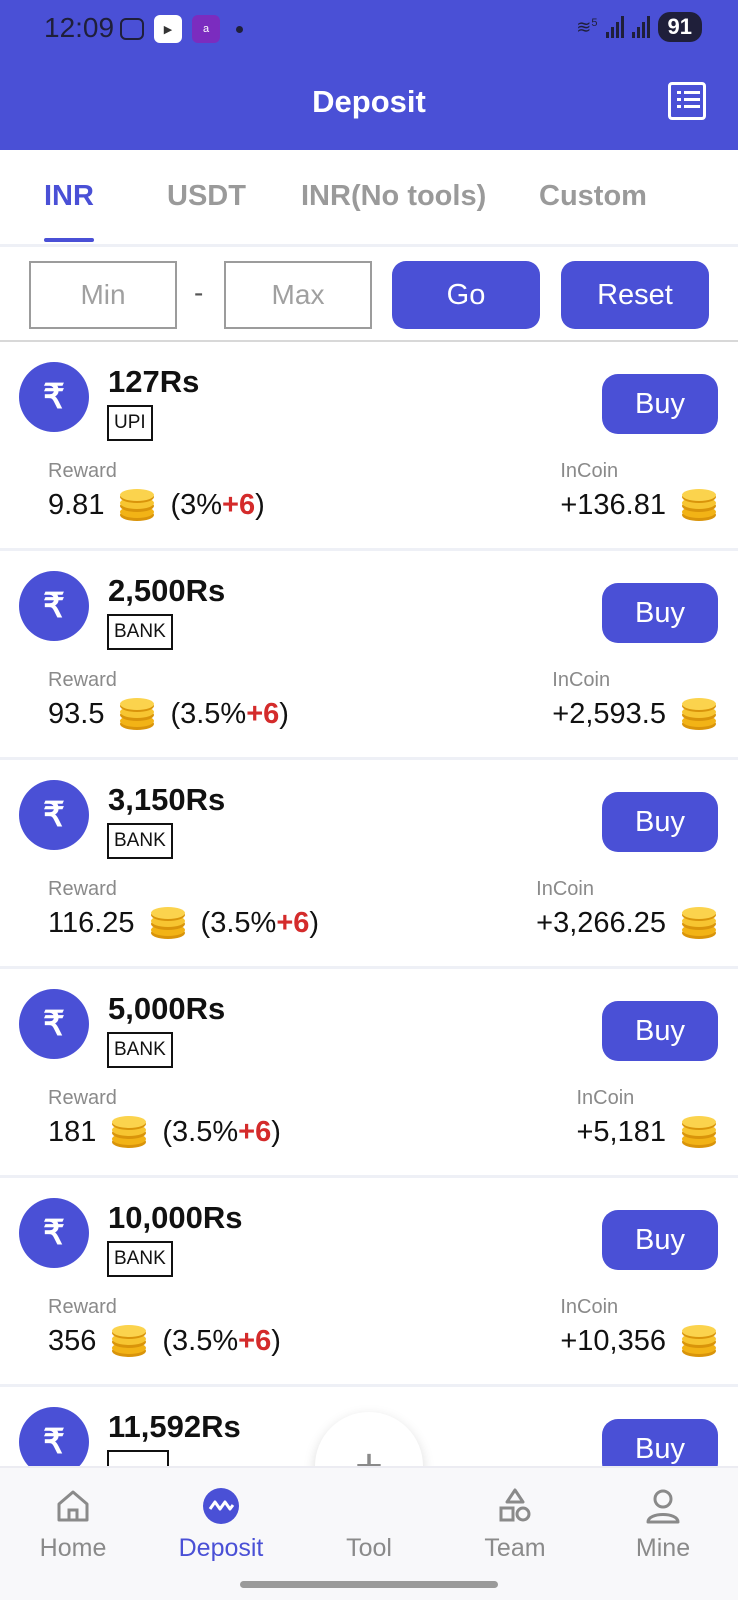  Describe the element at coordinates (174, 1426) in the screenshot. I see `deposit-amount: 11,592Rs` at that location.